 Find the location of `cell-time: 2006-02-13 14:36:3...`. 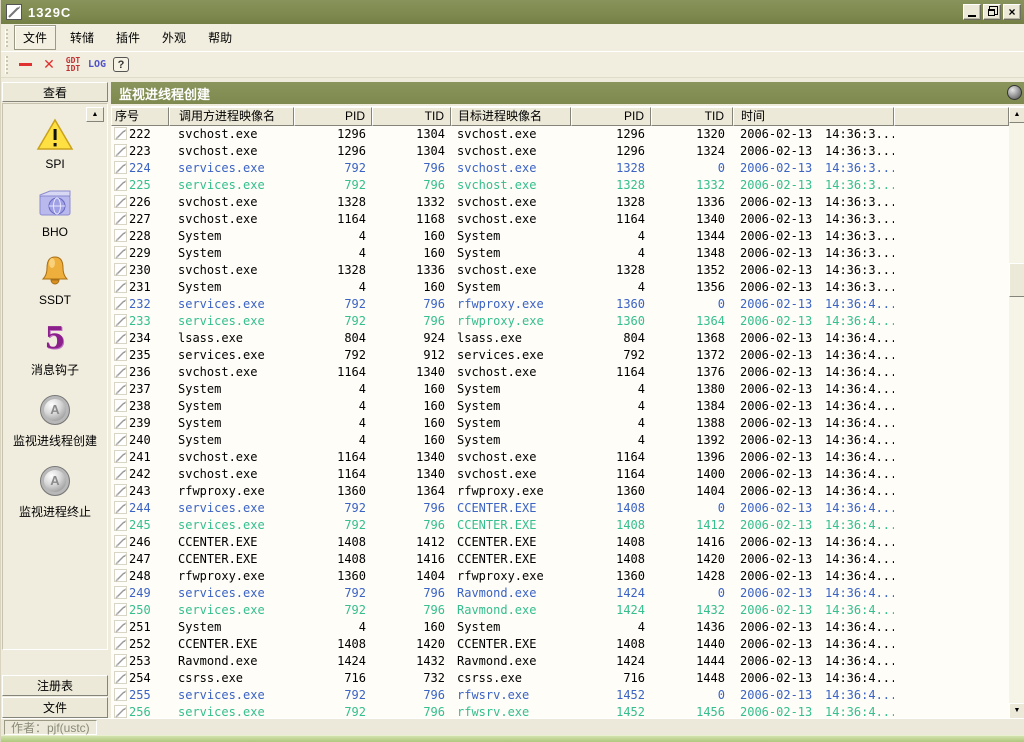

cell-time: 2006-02-13 14:36:3... is located at coordinates (817, 287).